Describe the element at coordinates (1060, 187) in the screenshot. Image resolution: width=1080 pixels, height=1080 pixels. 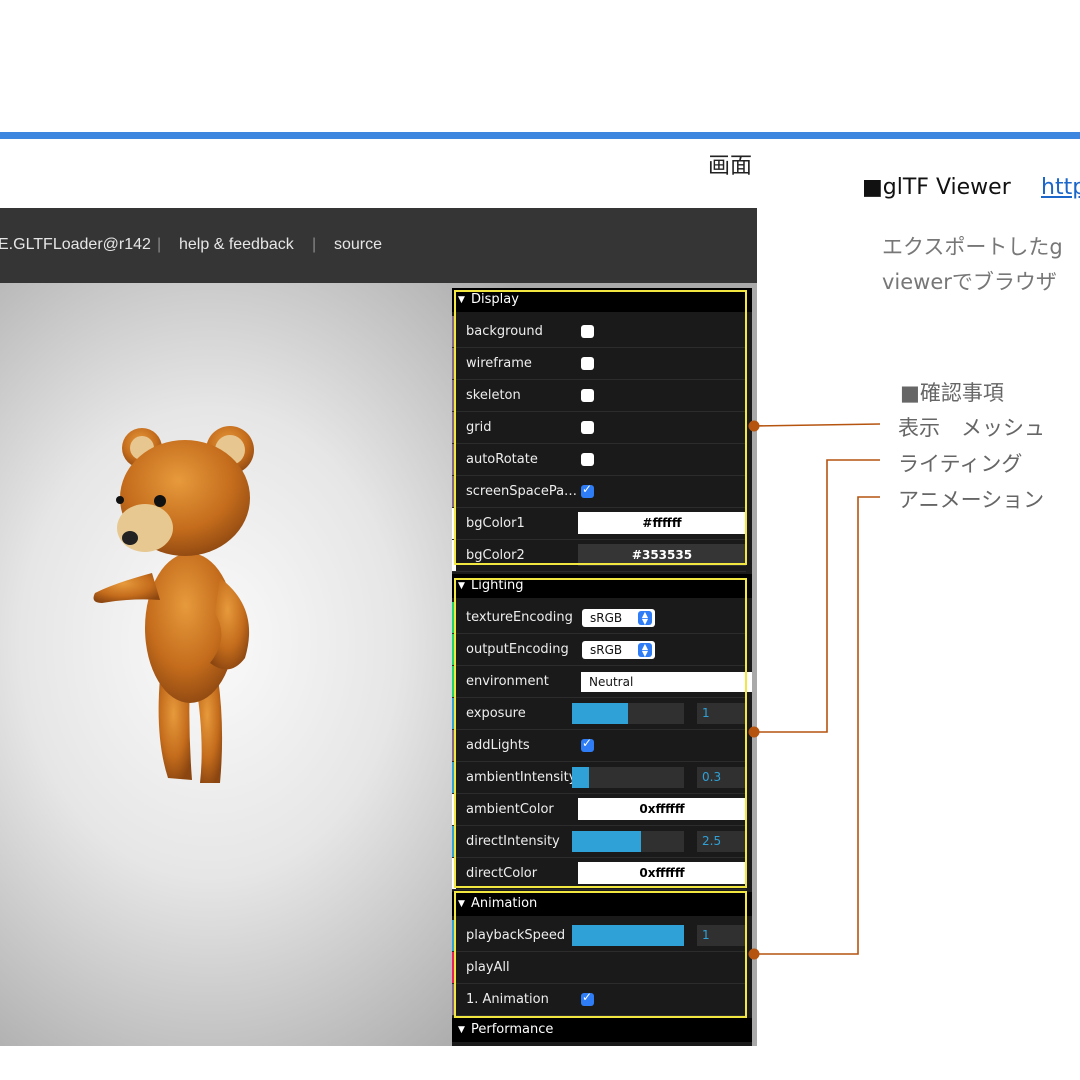
I see `viewer-url-link: http` at that location.